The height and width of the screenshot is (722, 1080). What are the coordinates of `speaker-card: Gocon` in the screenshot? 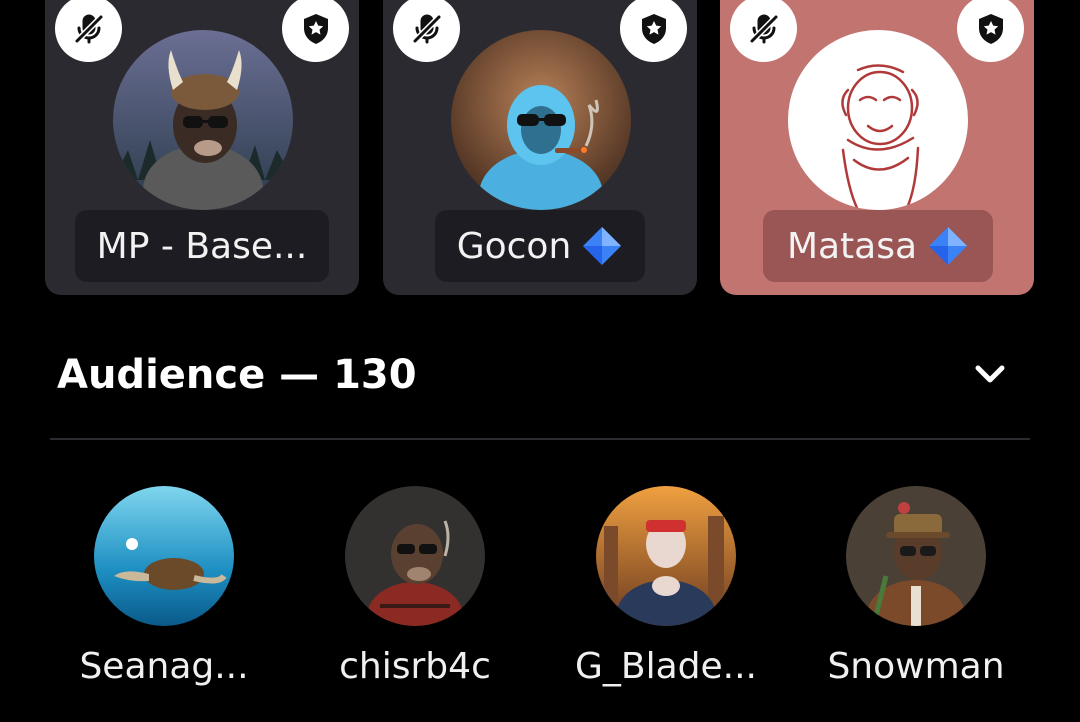 It's located at (540, 147).